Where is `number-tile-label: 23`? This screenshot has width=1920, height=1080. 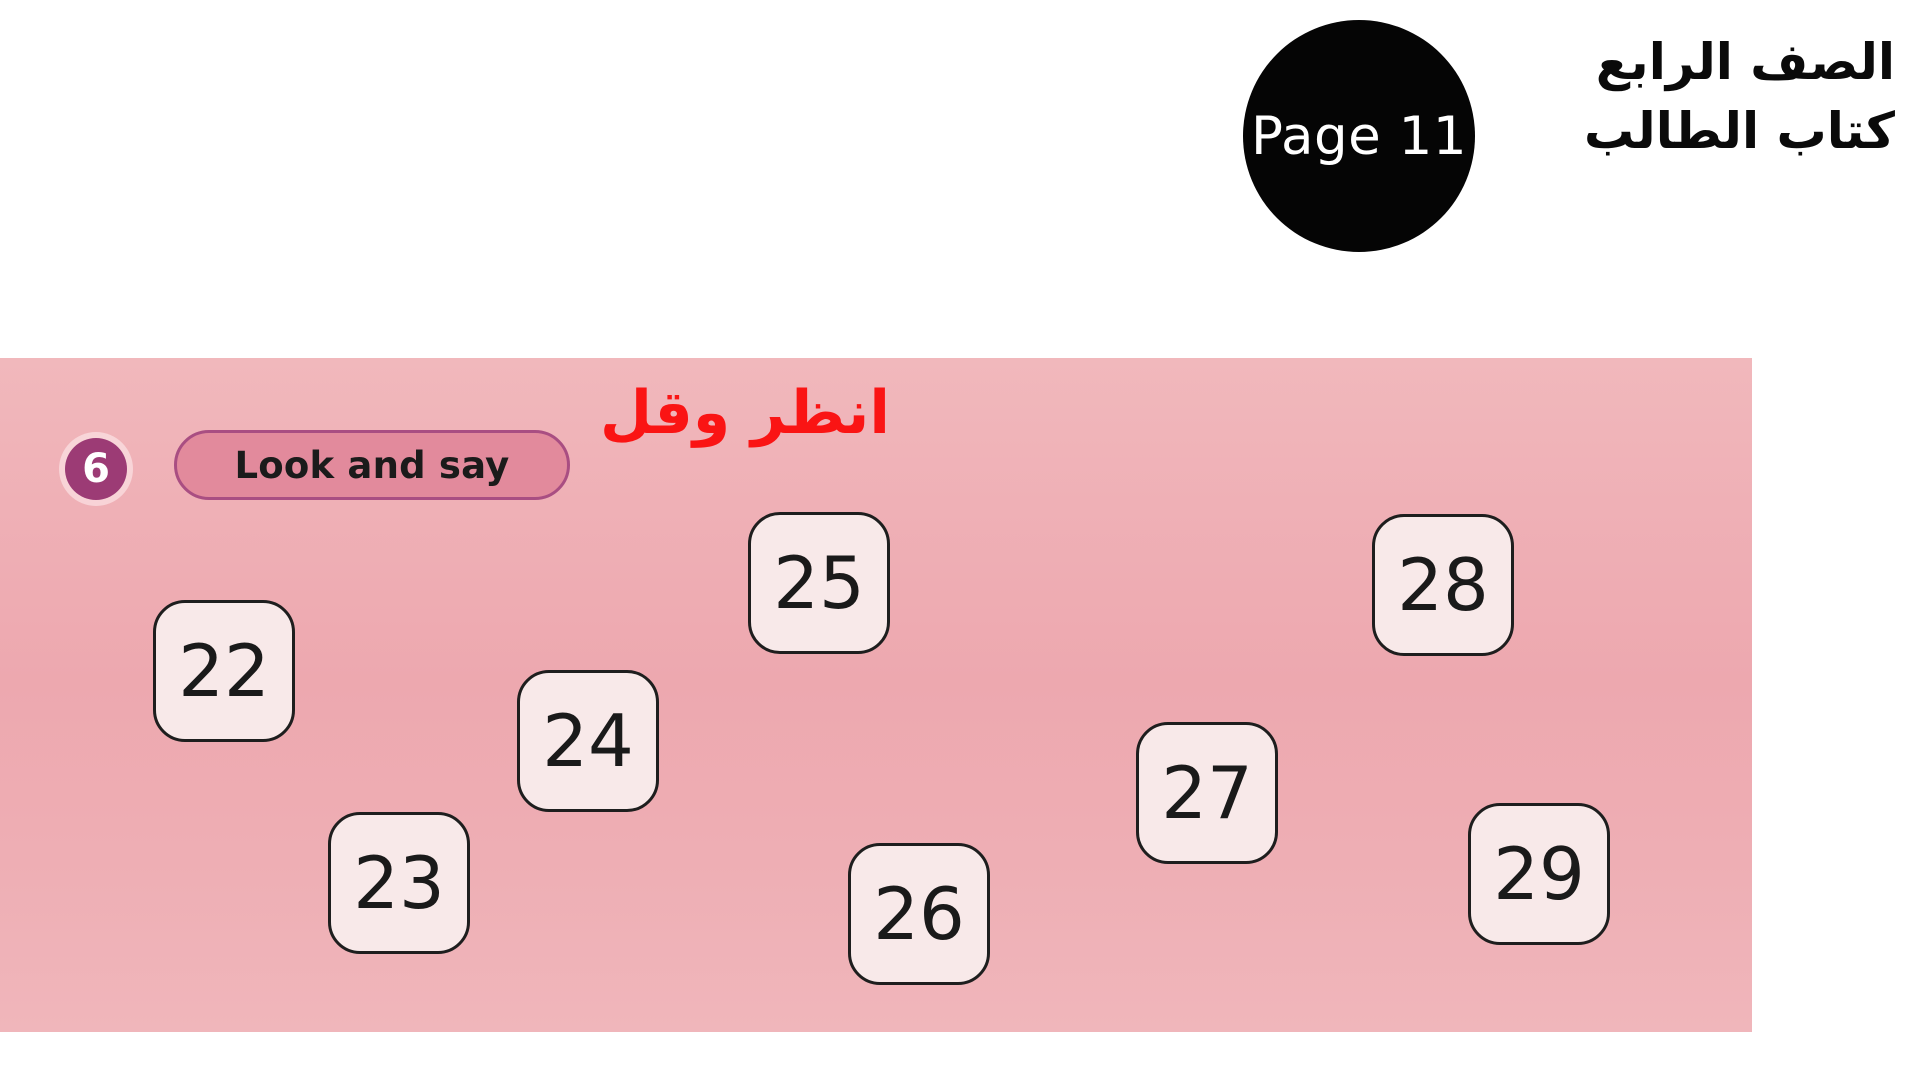
number-tile-label: 23 is located at coordinates (399, 883).